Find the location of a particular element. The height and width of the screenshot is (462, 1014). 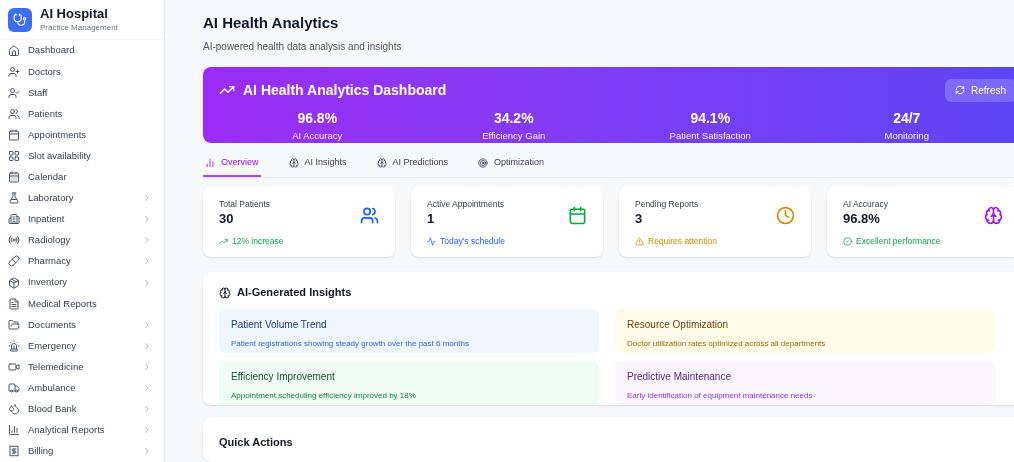

brand-subtitle: Practice Management is located at coordinates (79, 27).